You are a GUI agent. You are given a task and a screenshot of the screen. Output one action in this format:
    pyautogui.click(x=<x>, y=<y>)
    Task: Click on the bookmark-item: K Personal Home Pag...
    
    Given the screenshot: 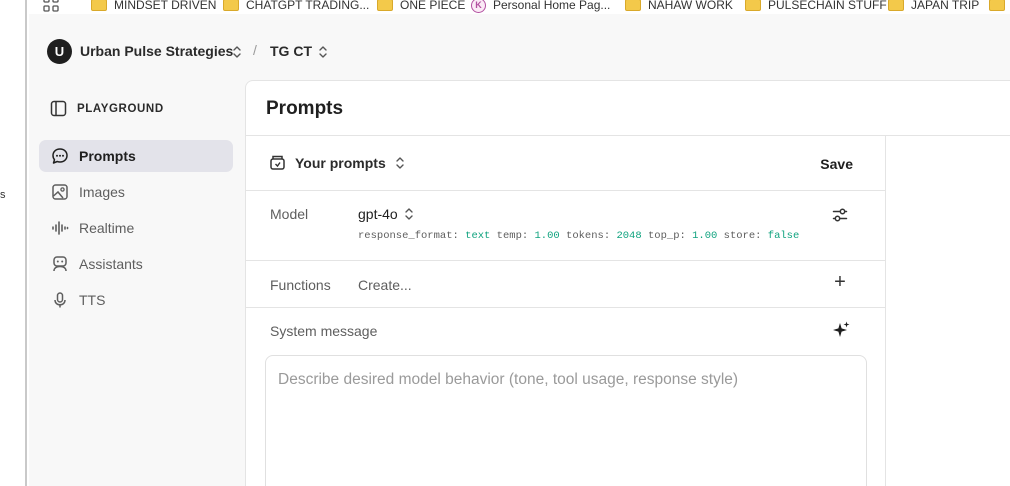 What is the action you would take?
    pyautogui.click(x=540, y=6)
    